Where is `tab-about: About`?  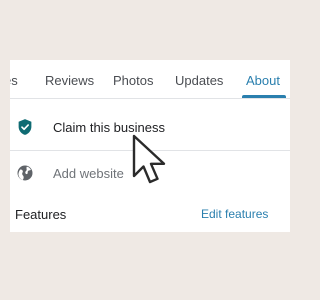
tab-about: About is located at coordinates (263, 80).